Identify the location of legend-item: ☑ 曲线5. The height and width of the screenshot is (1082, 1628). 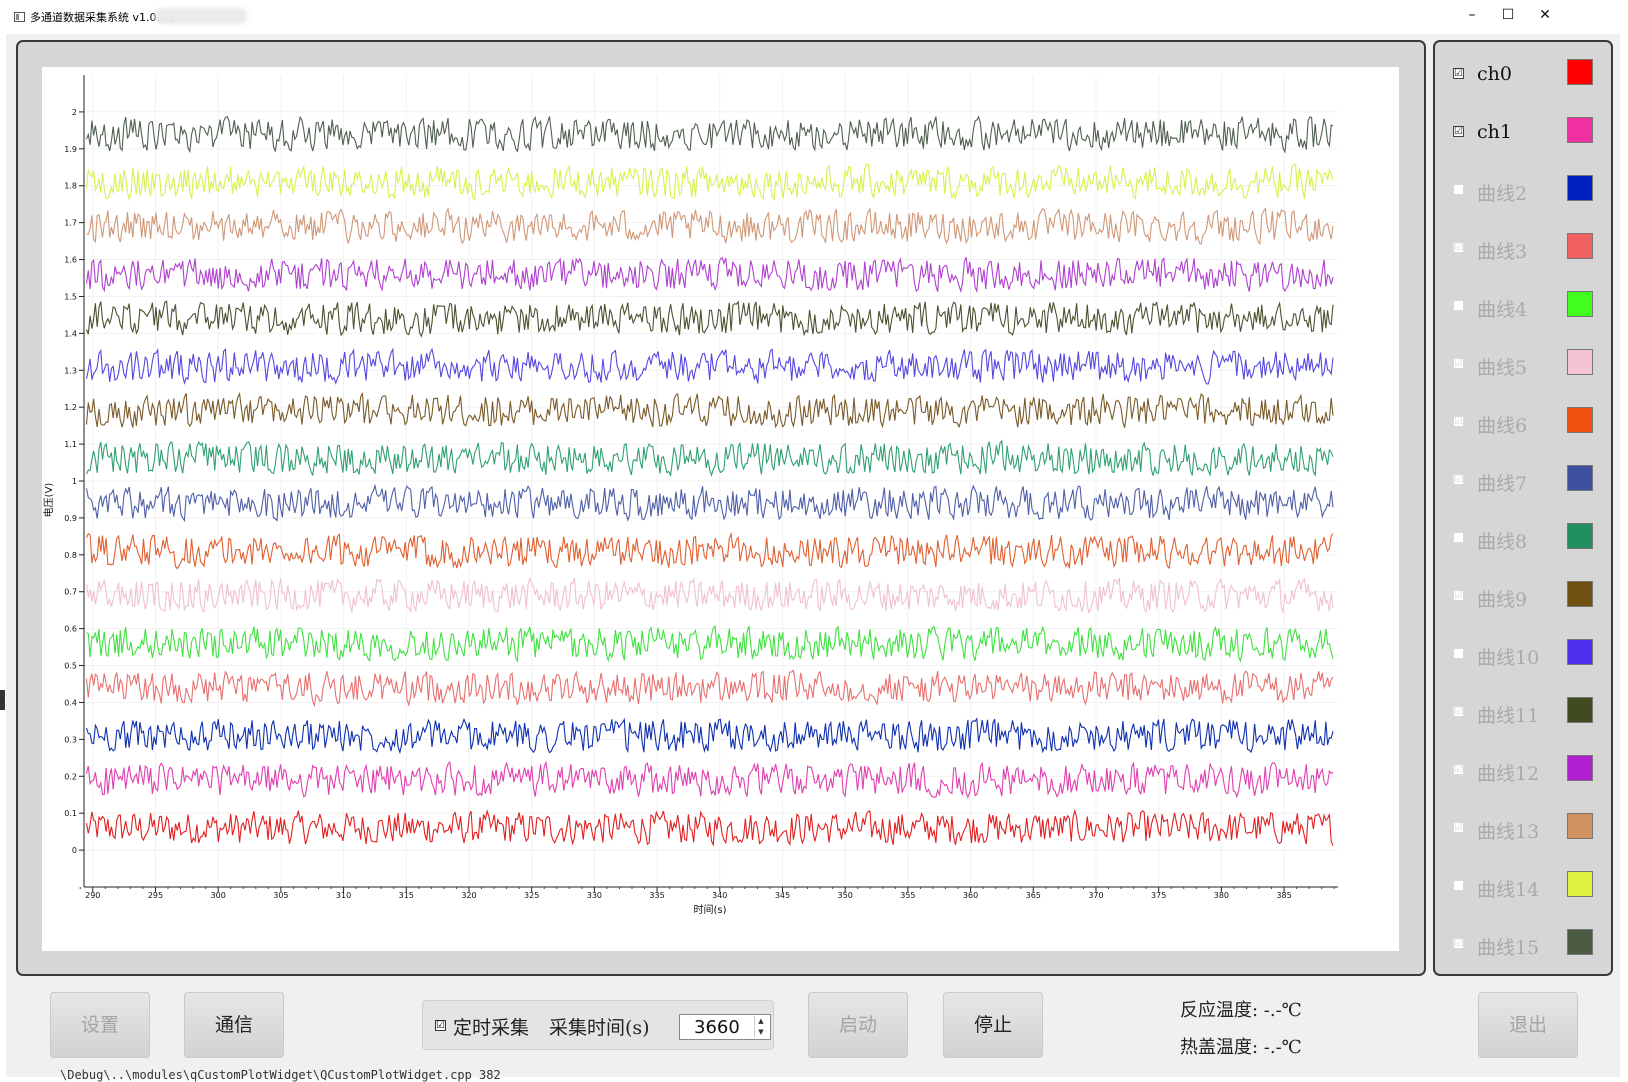
(1524, 365).